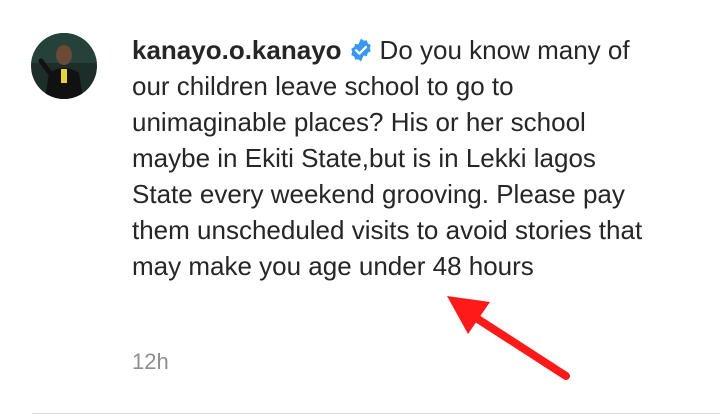  I want to click on divider, so click(376, 413).